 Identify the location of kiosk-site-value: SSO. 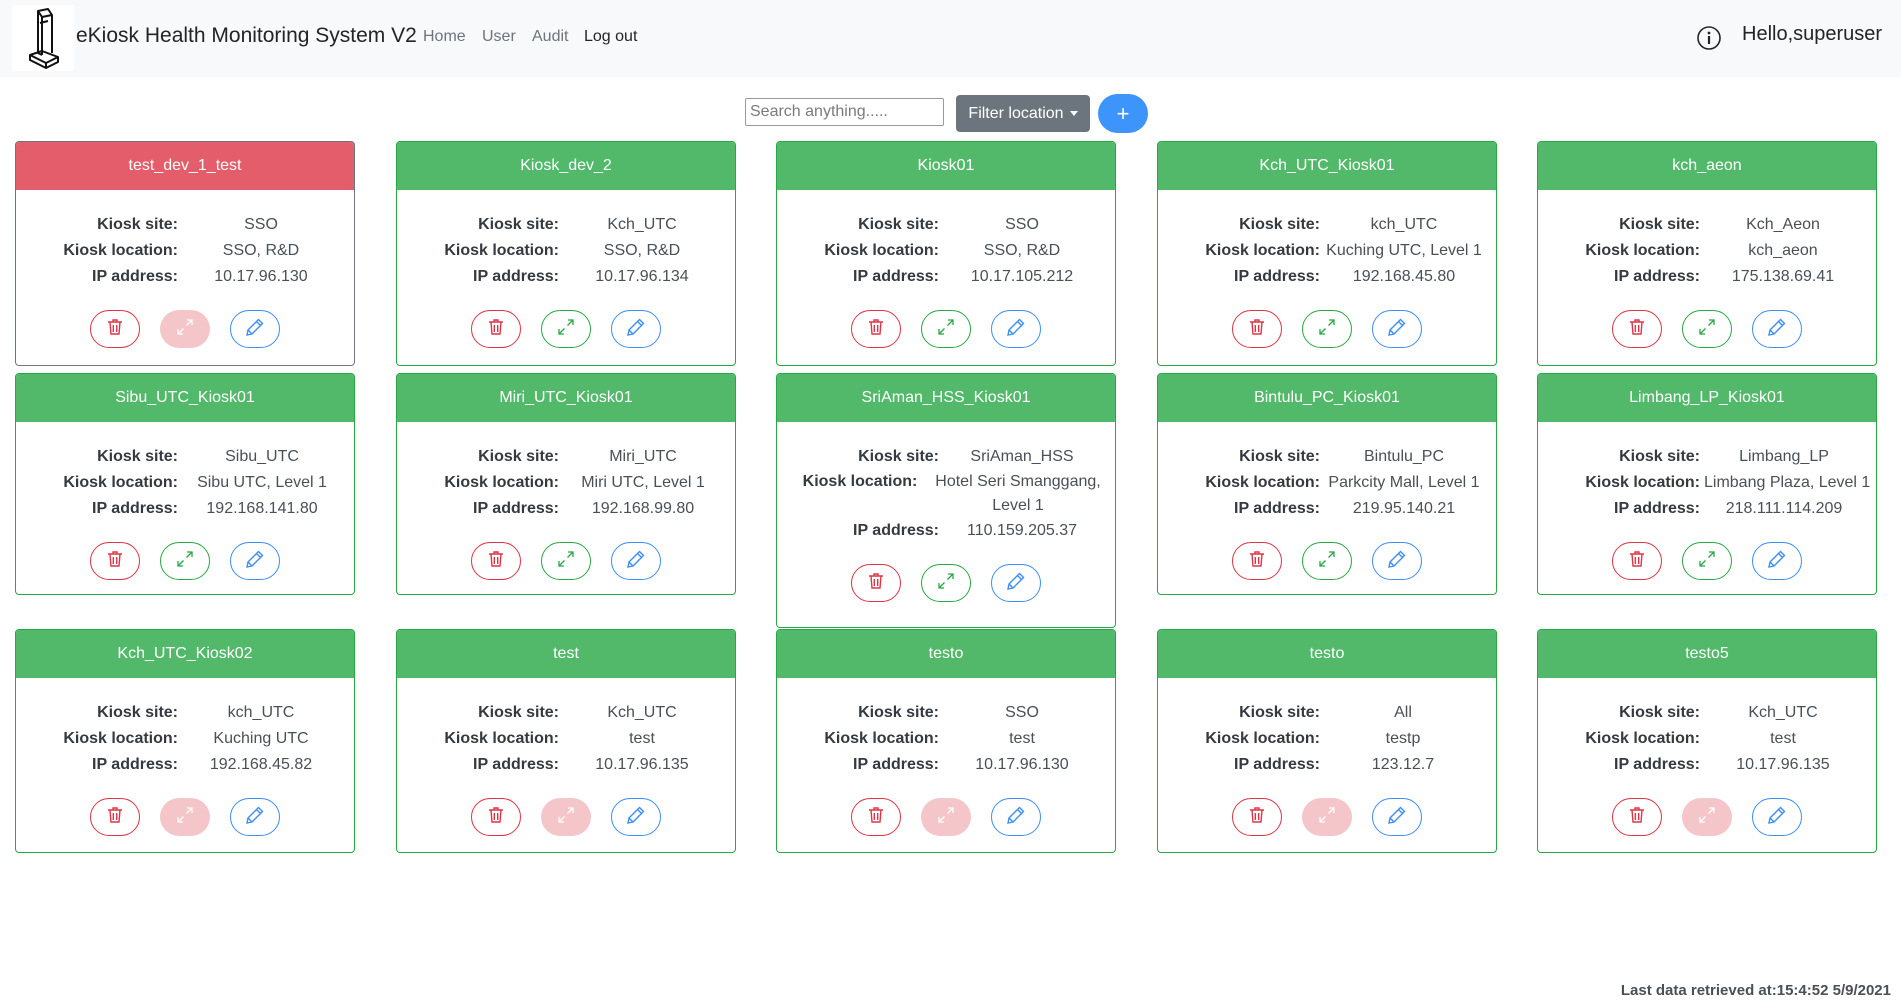
(1022, 712).